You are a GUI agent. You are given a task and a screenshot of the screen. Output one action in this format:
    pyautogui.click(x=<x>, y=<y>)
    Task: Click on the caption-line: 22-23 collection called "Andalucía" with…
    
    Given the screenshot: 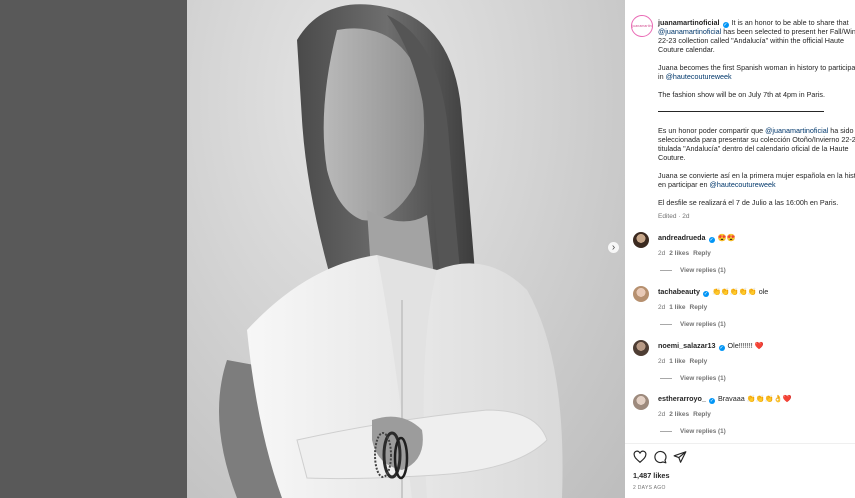 What is the action you would take?
    pyautogui.click(x=751, y=40)
    